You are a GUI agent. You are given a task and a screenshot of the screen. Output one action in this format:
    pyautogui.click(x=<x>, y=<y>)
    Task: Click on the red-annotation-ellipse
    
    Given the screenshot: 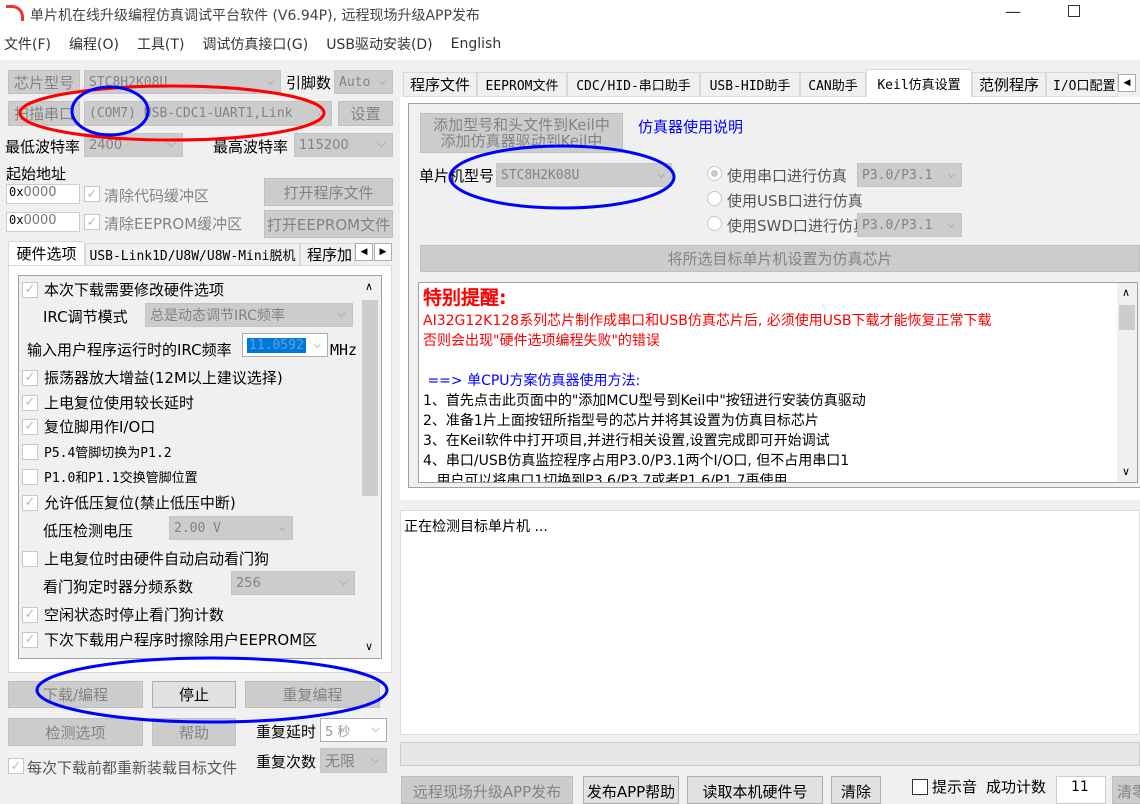 What is the action you would take?
    pyautogui.click(x=172, y=113)
    